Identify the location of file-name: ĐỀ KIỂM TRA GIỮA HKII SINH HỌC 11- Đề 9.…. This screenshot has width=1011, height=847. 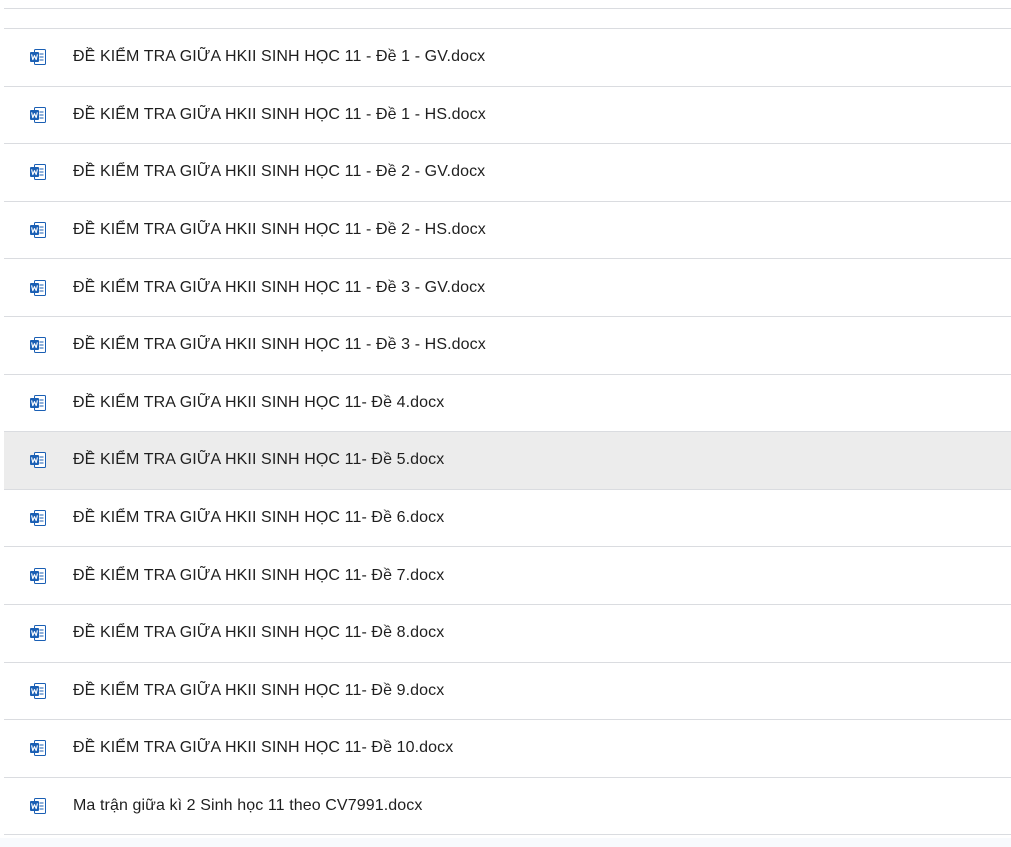
(259, 690).